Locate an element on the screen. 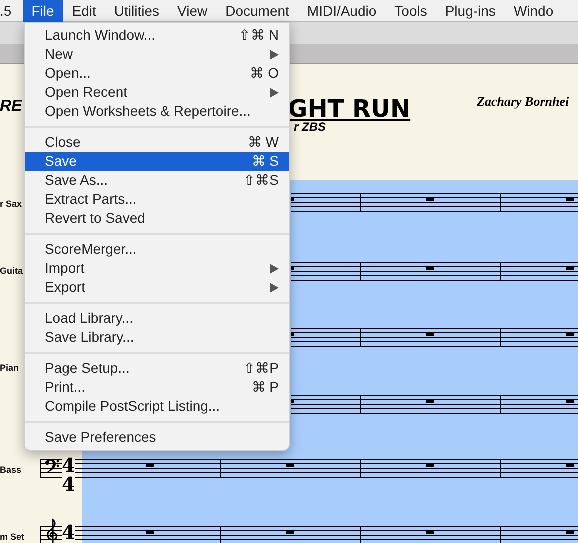 The image size is (578, 543). menu-bar-item: Tools is located at coordinates (411, 11).